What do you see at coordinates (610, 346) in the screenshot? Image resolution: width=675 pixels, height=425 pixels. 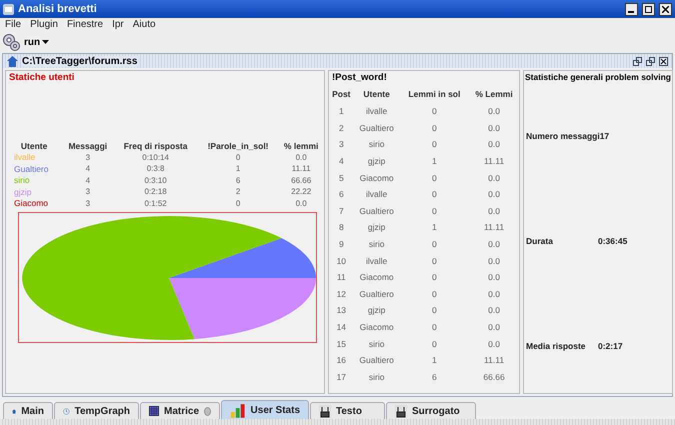 I see `stat-value: 0:2:17` at bounding box center [610, 346].